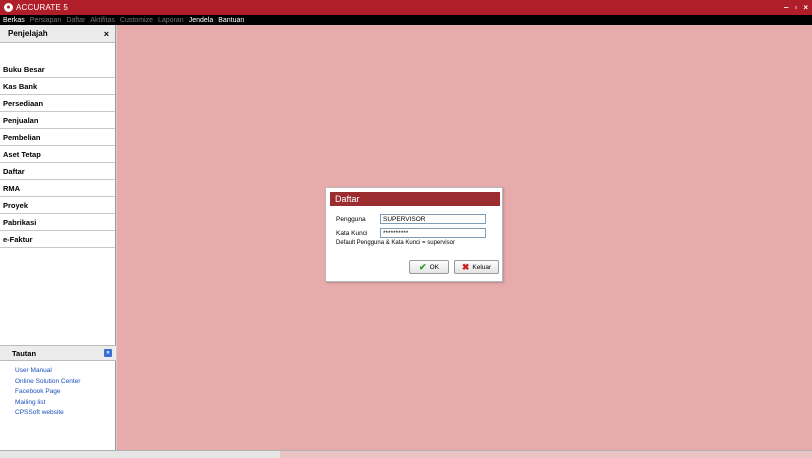 This screenshot has width=812, height=458. I want to click on menu-daftar: Daftar, so click(75, 20).